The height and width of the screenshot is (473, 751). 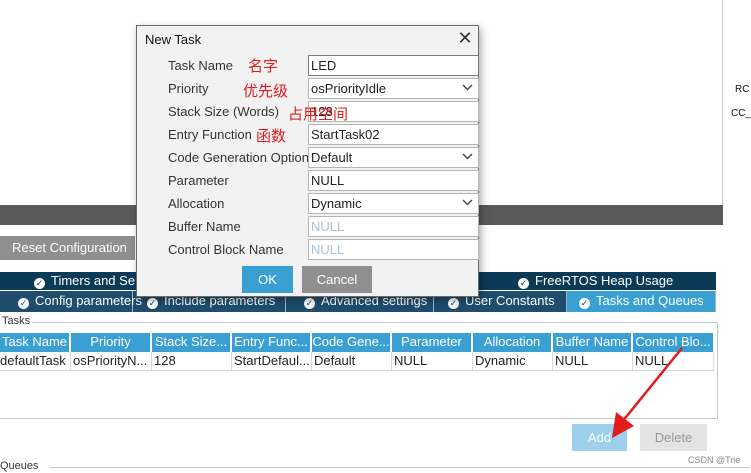 What do you see at coordinates (192, 361) in the screenshot?
I see `cell-stack-size: 128` at bounding box center [192, 361].